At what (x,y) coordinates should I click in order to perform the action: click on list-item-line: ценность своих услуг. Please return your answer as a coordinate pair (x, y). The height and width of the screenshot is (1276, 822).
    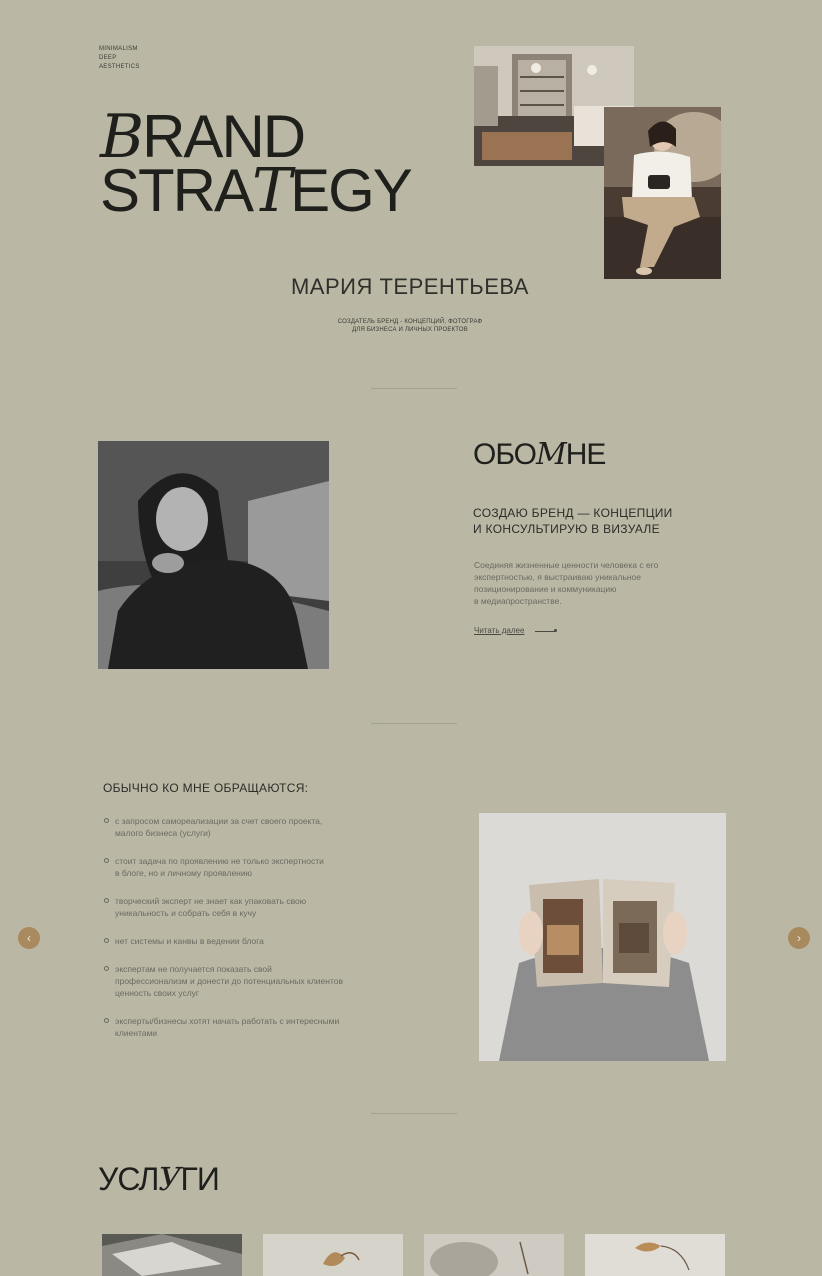
    Looking at the image, I should click on (157, 993).